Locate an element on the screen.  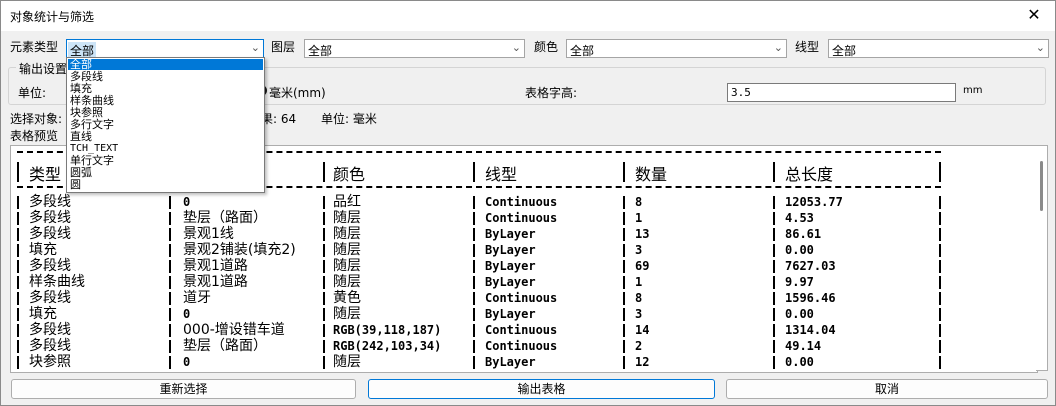
table-cell: 景观2铺装(填充2) is located at coordinates (239, 250).